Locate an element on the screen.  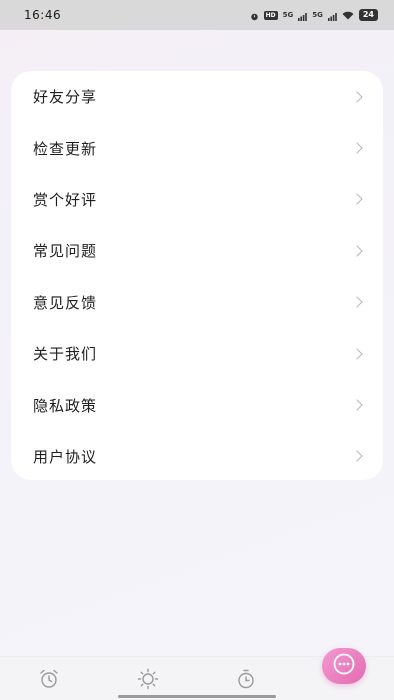
more-icon is located at coordinates (344, 666).